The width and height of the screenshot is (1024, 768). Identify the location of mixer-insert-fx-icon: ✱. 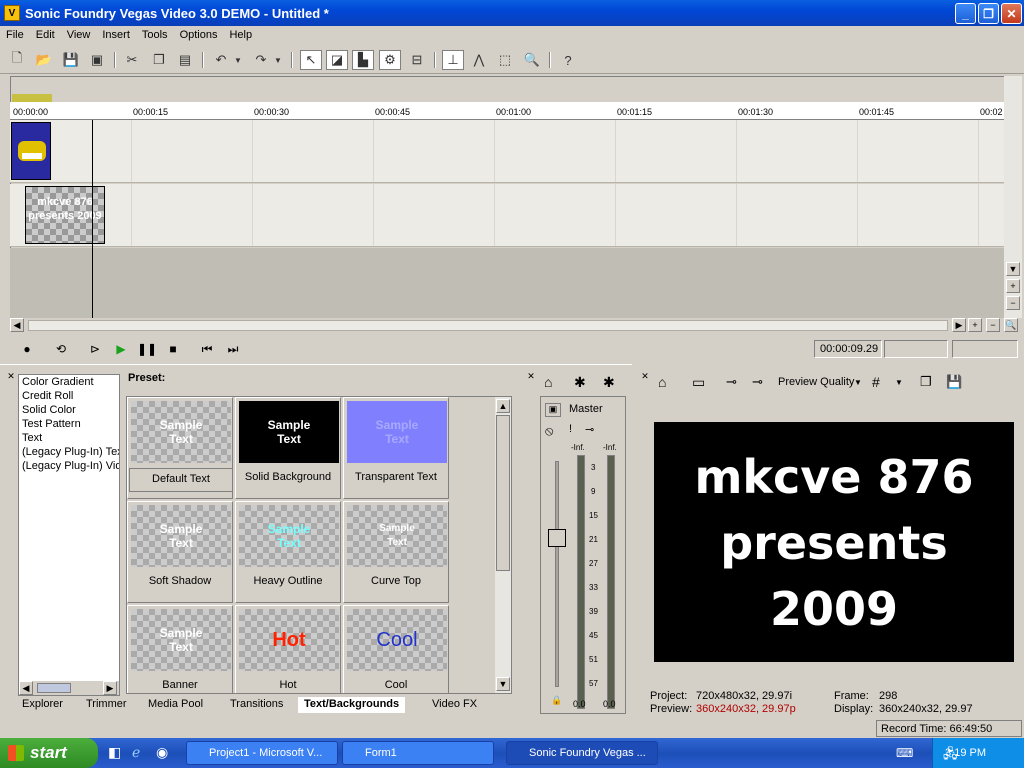
(580, 382).